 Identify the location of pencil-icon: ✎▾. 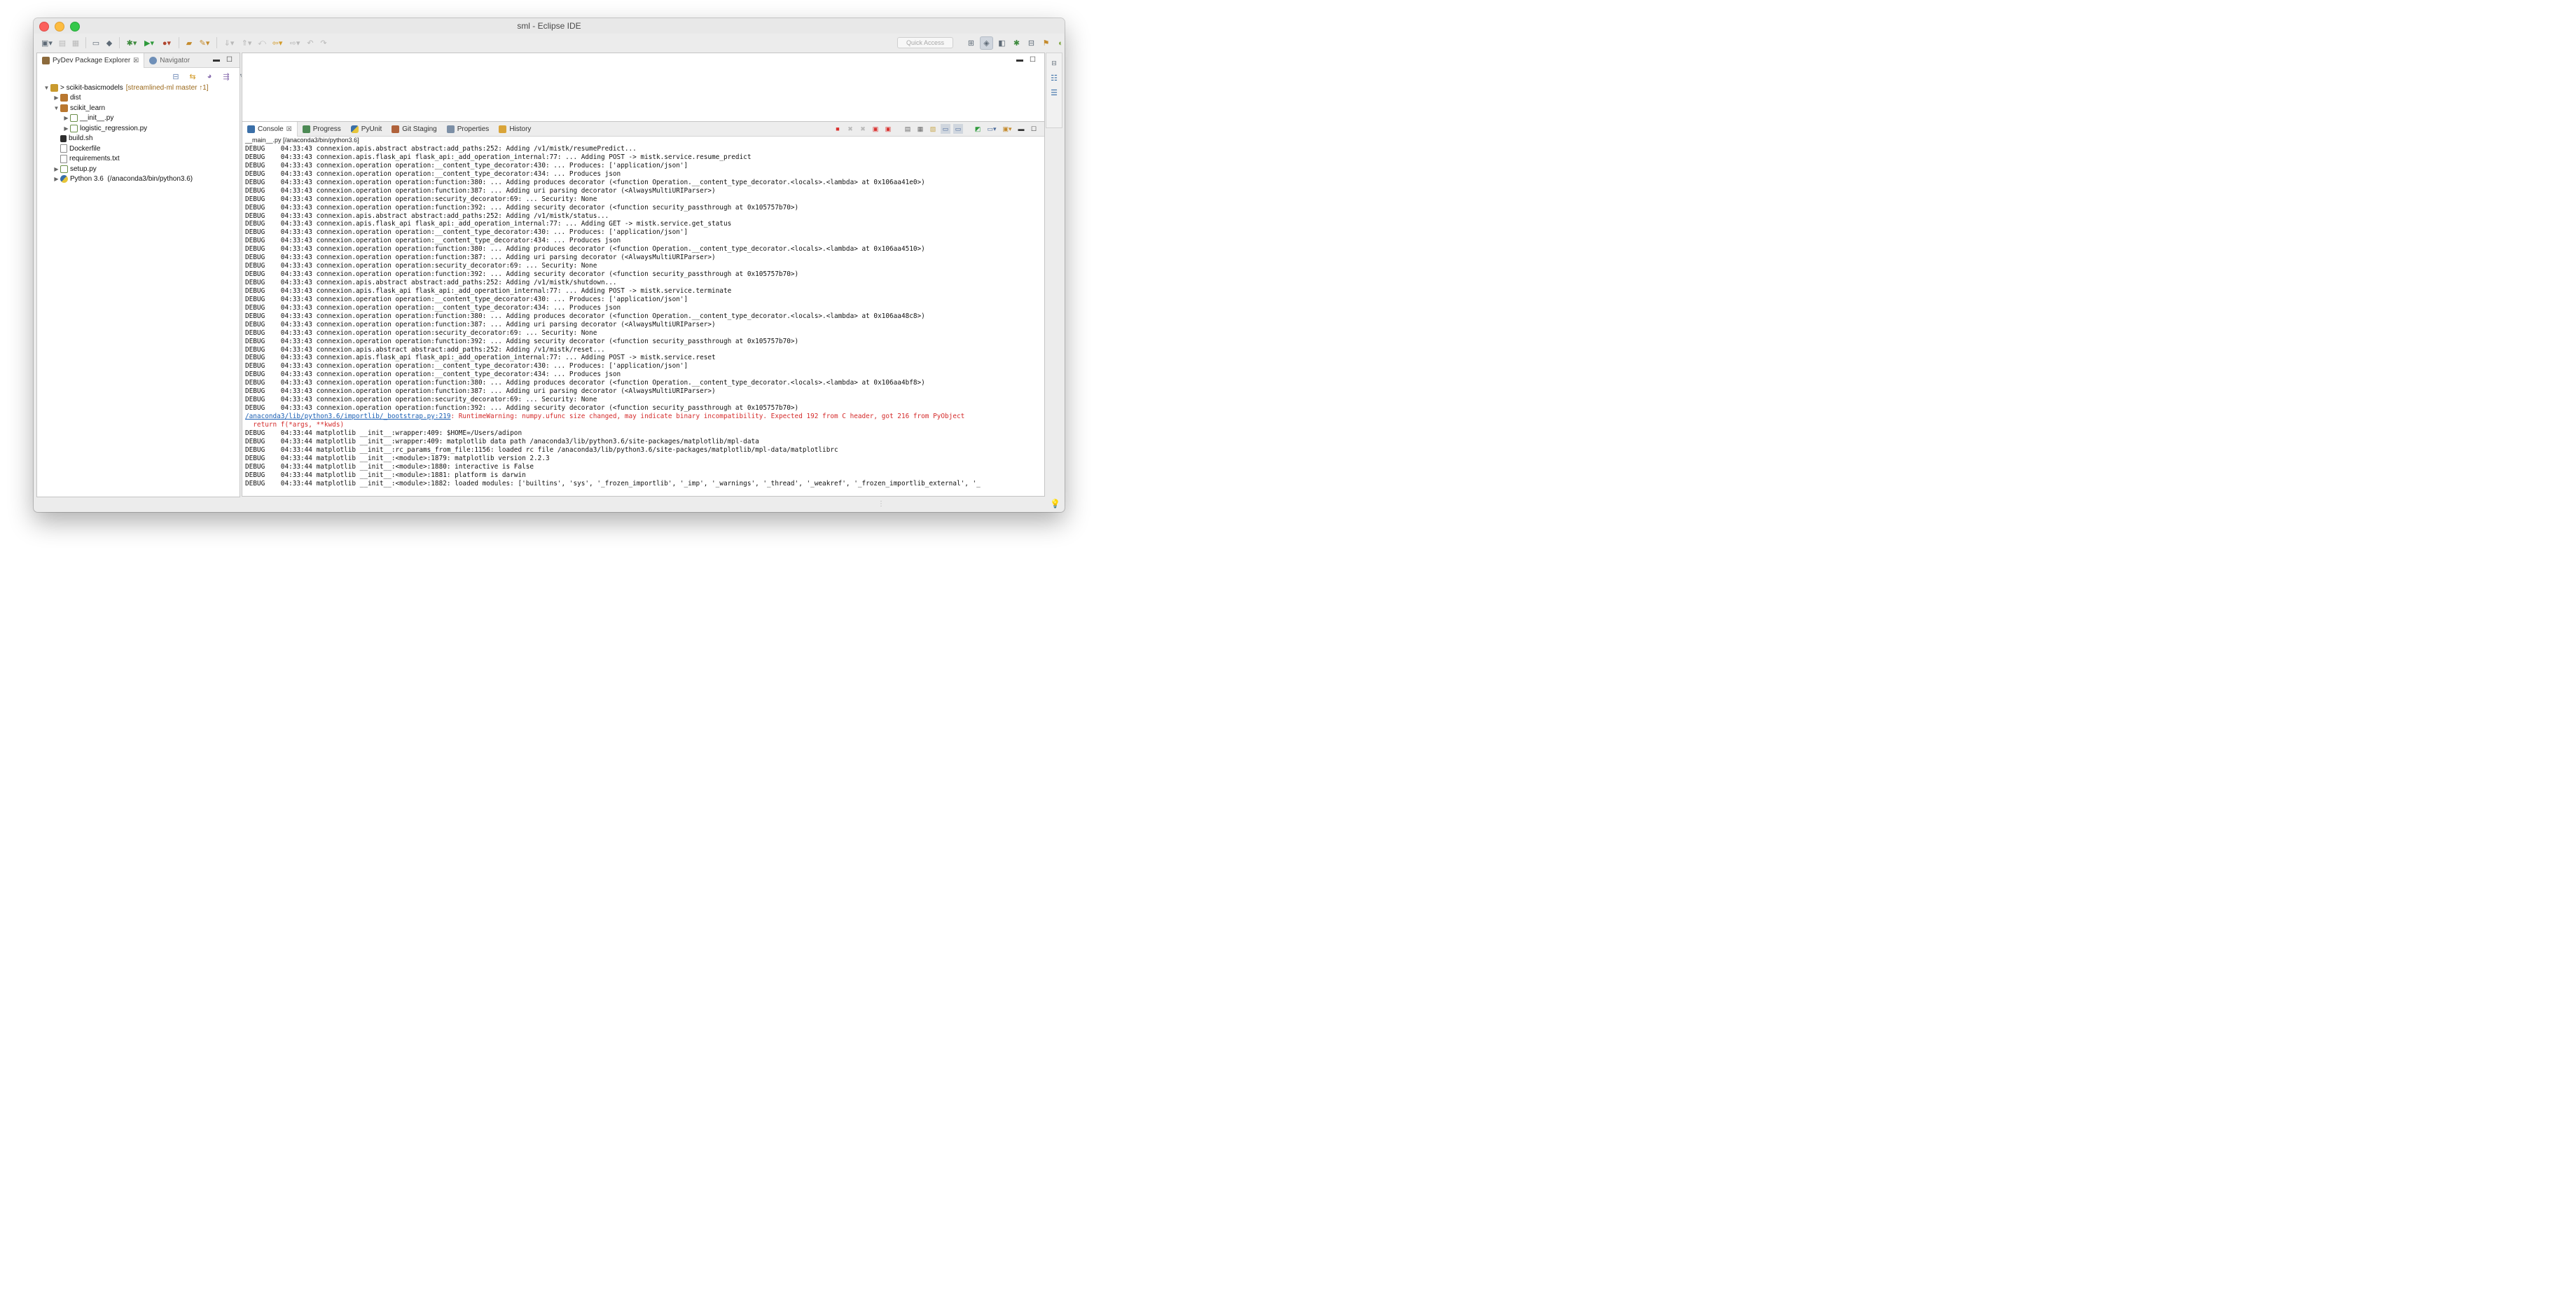
(205, 42).